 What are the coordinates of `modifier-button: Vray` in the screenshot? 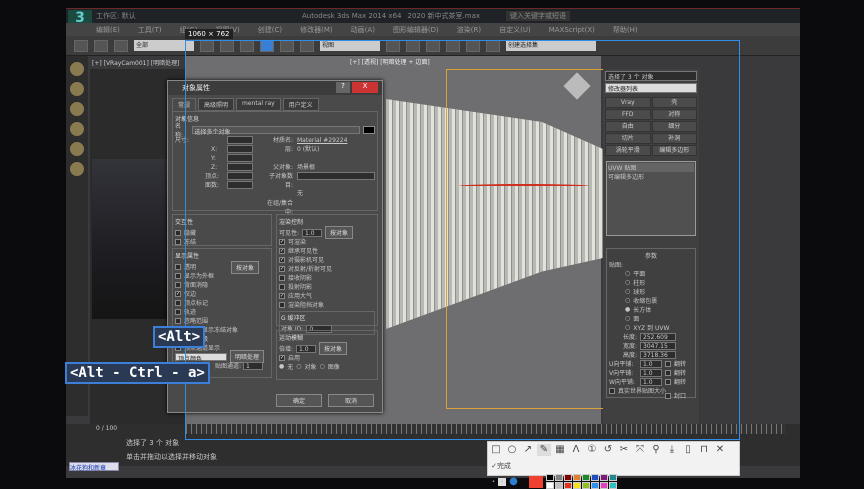 It's located at (628, 102).